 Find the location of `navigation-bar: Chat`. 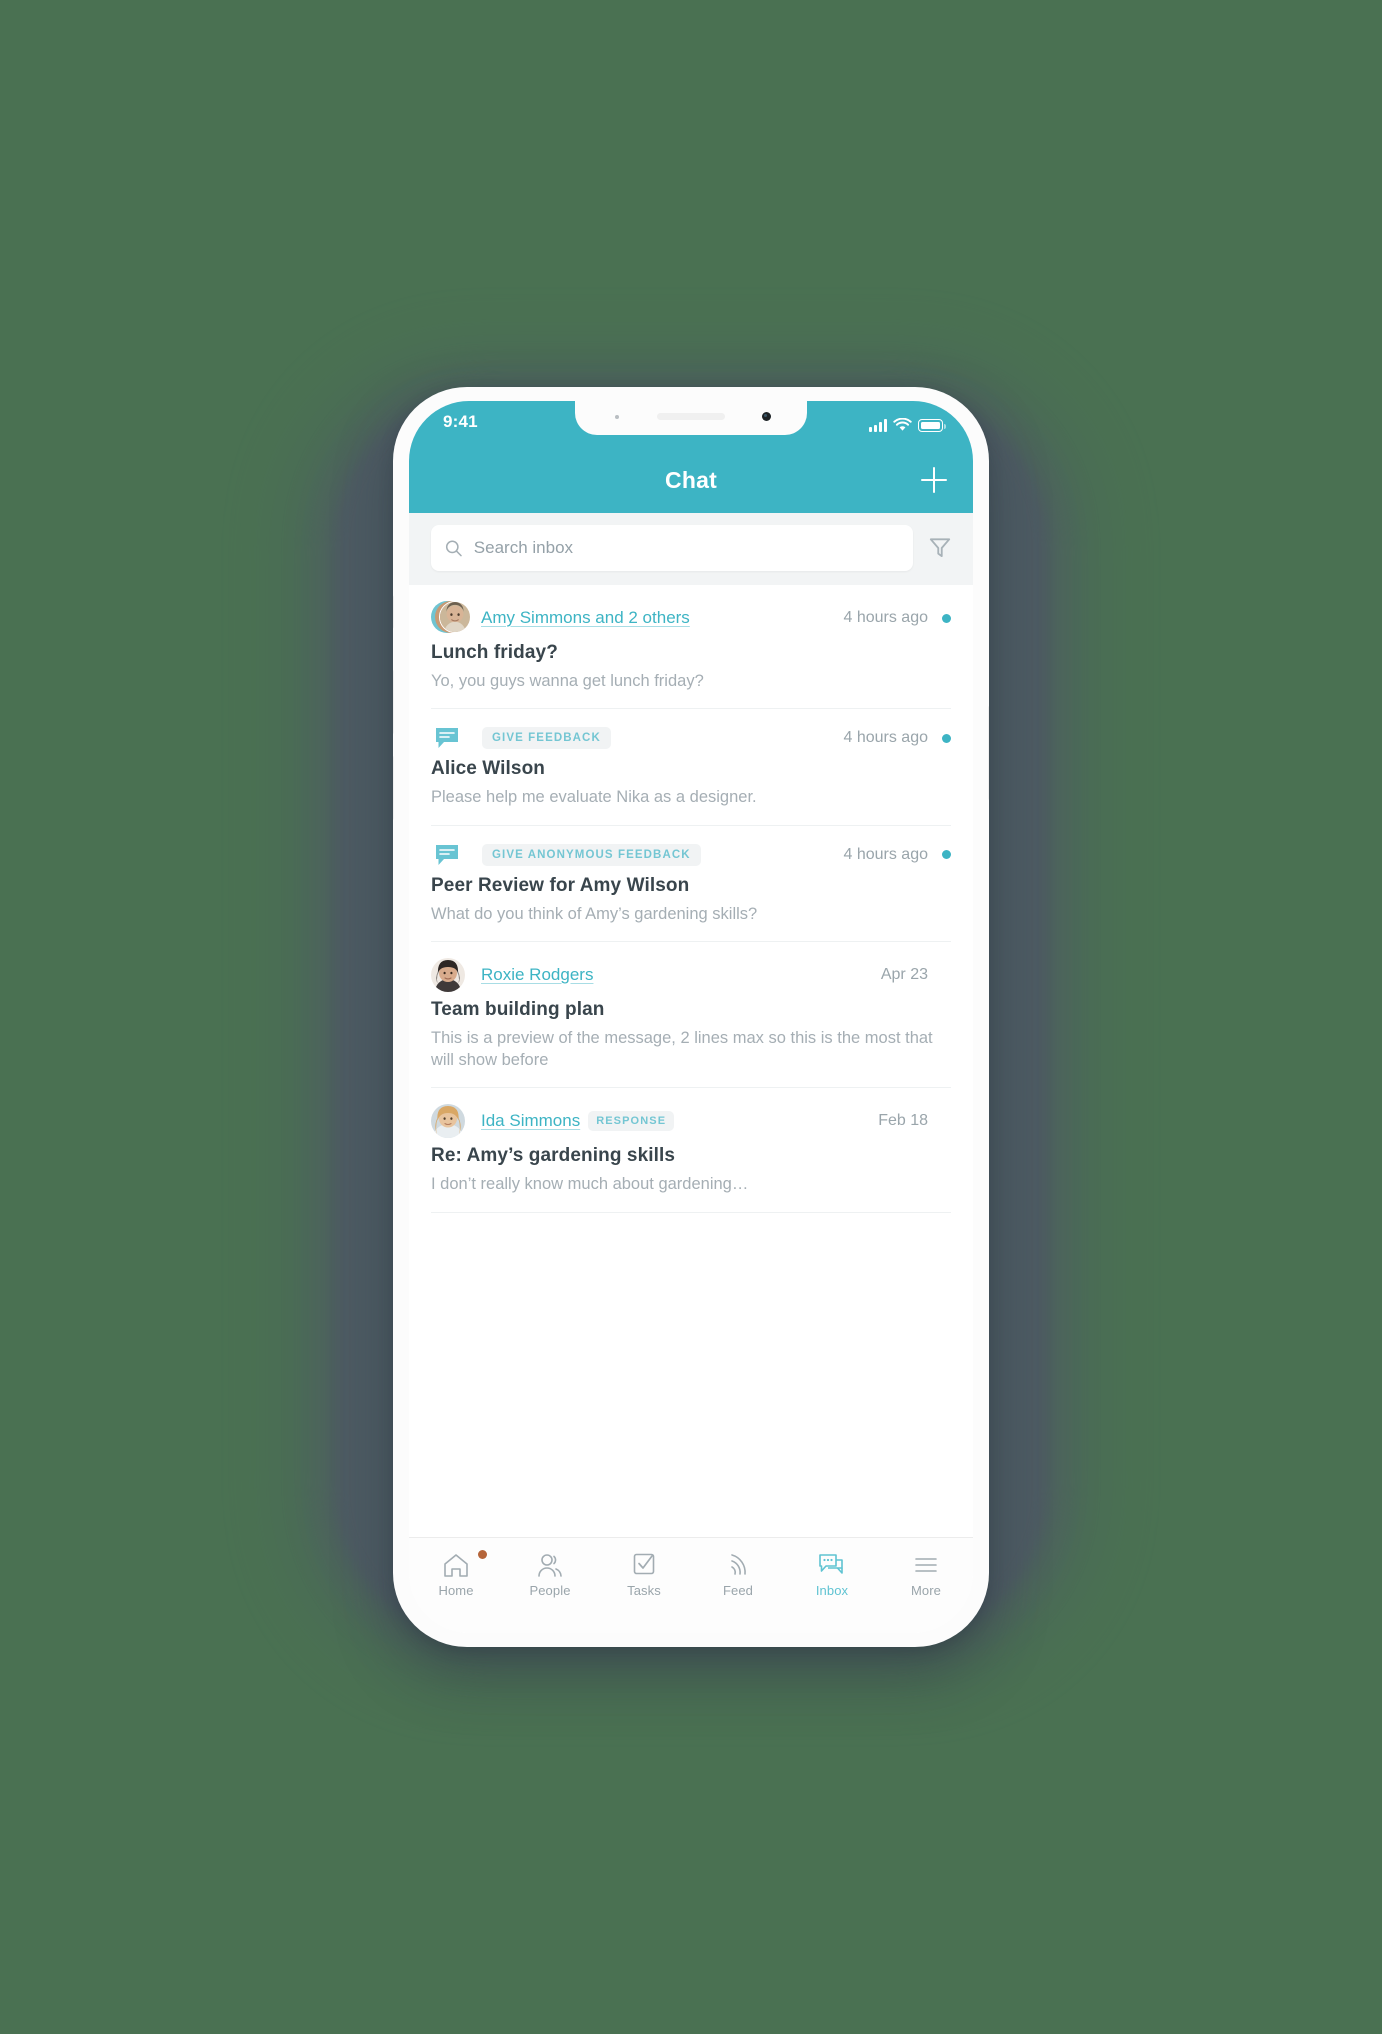

navigation-bar: Chat is located at coordinates (691, 480).